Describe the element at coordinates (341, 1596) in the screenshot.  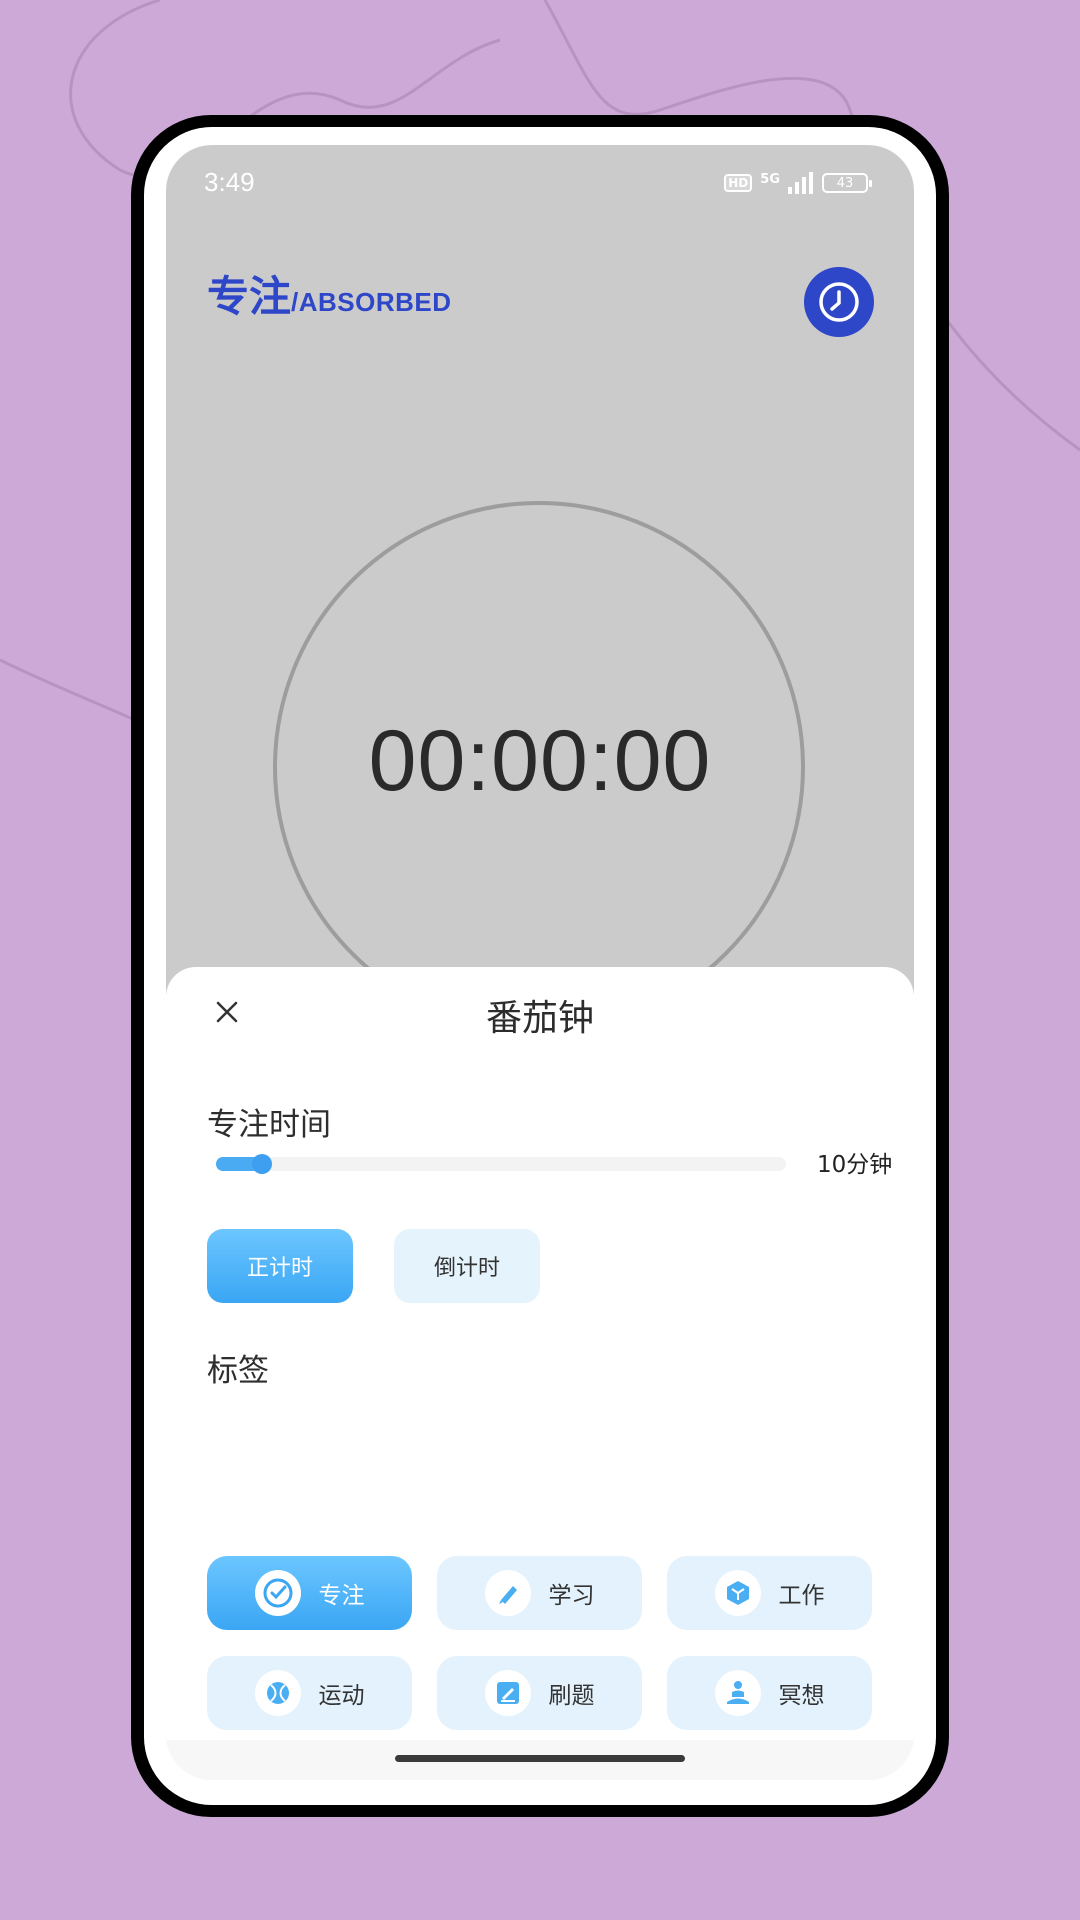
I see `tag-label: 专注` at that location.